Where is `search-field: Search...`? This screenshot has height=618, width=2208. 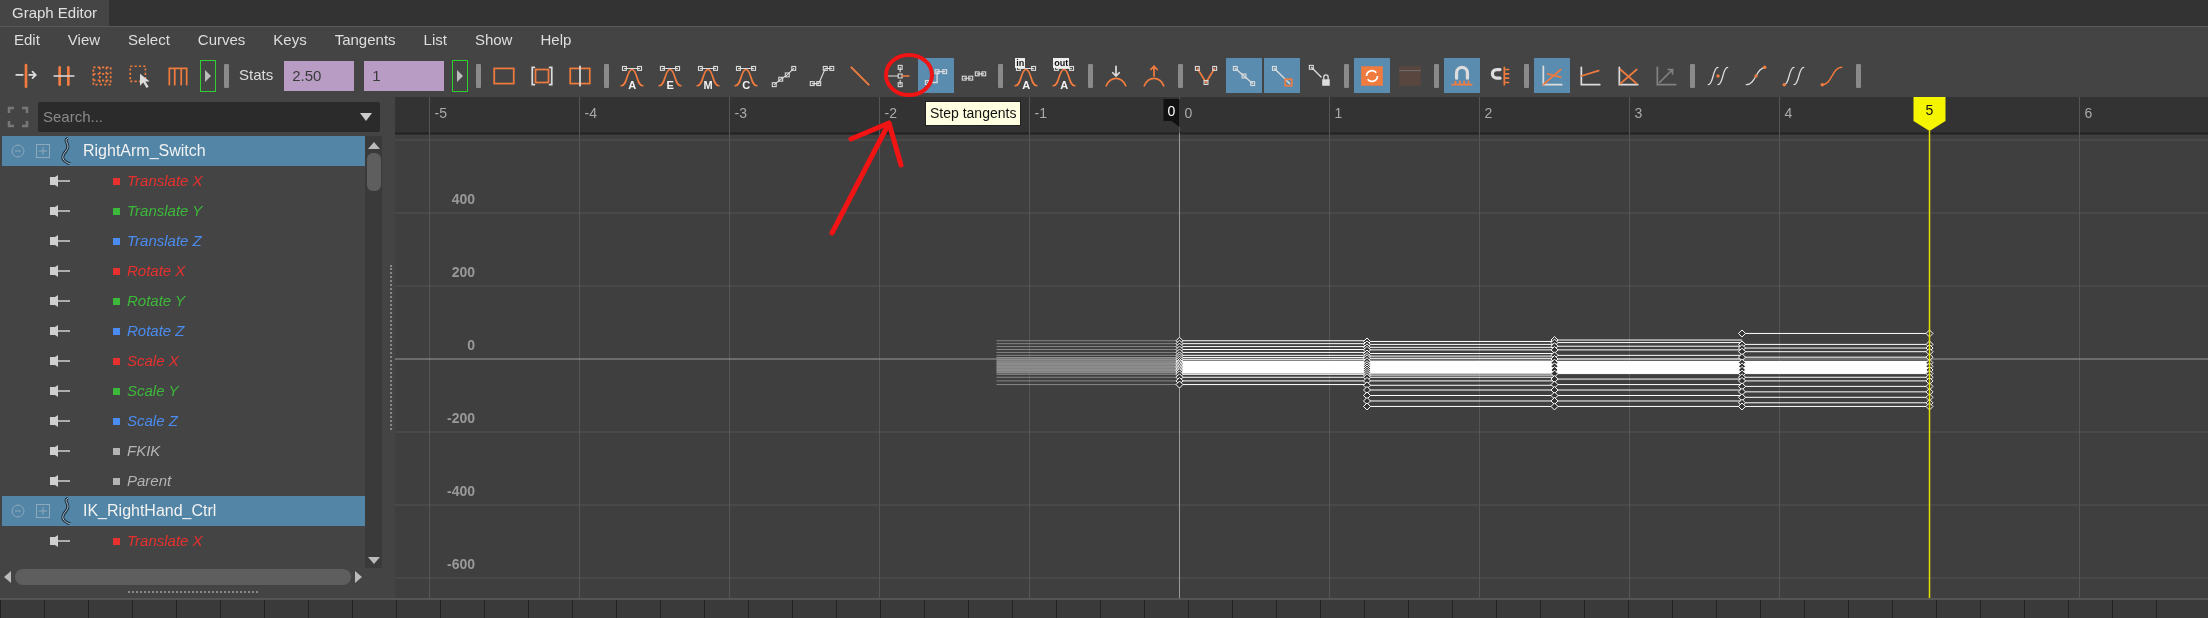
search-field: Search... is located at coordinates (209, 116).